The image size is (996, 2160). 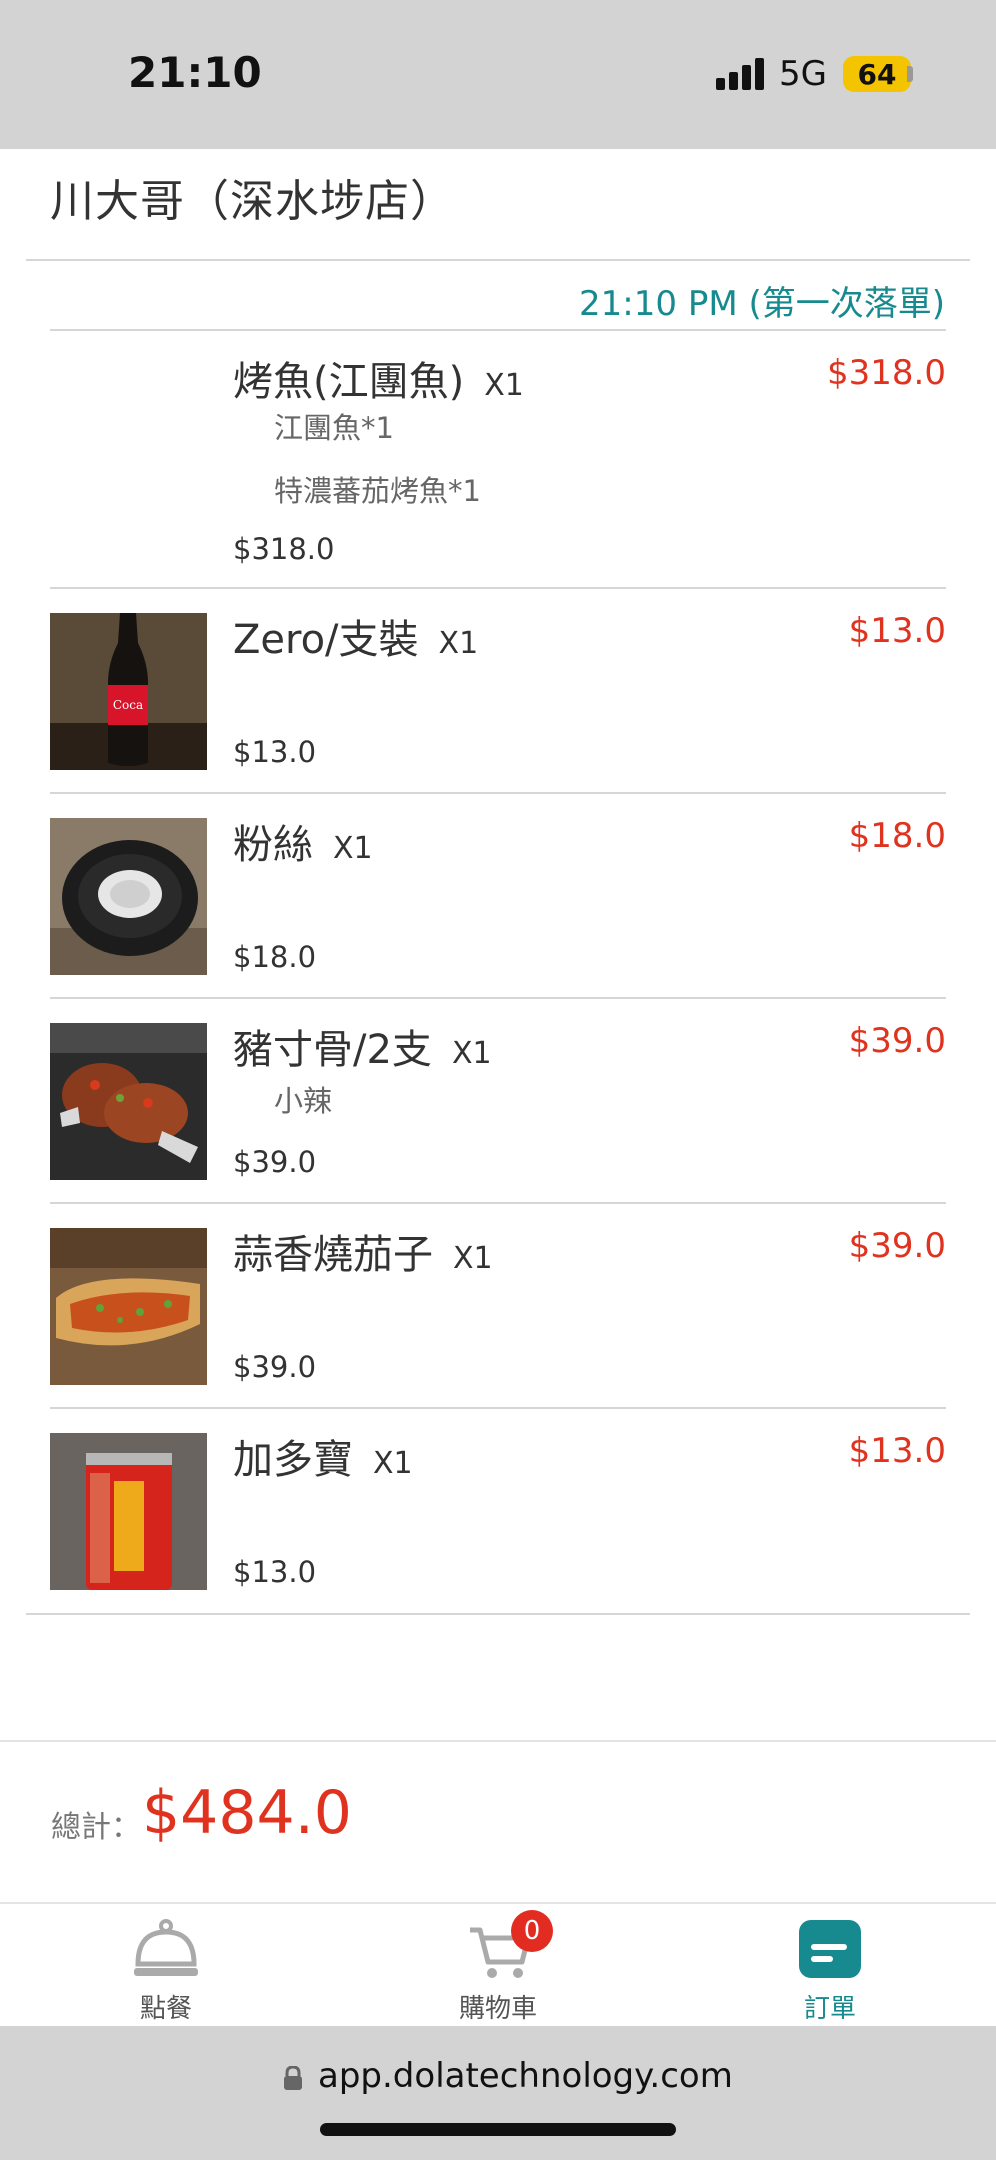 What do you see at coordinates (762, 304) in the screenshot?
I see `order-time: 21:10 PM (第一次落單)` at bounding box center [762, 304].